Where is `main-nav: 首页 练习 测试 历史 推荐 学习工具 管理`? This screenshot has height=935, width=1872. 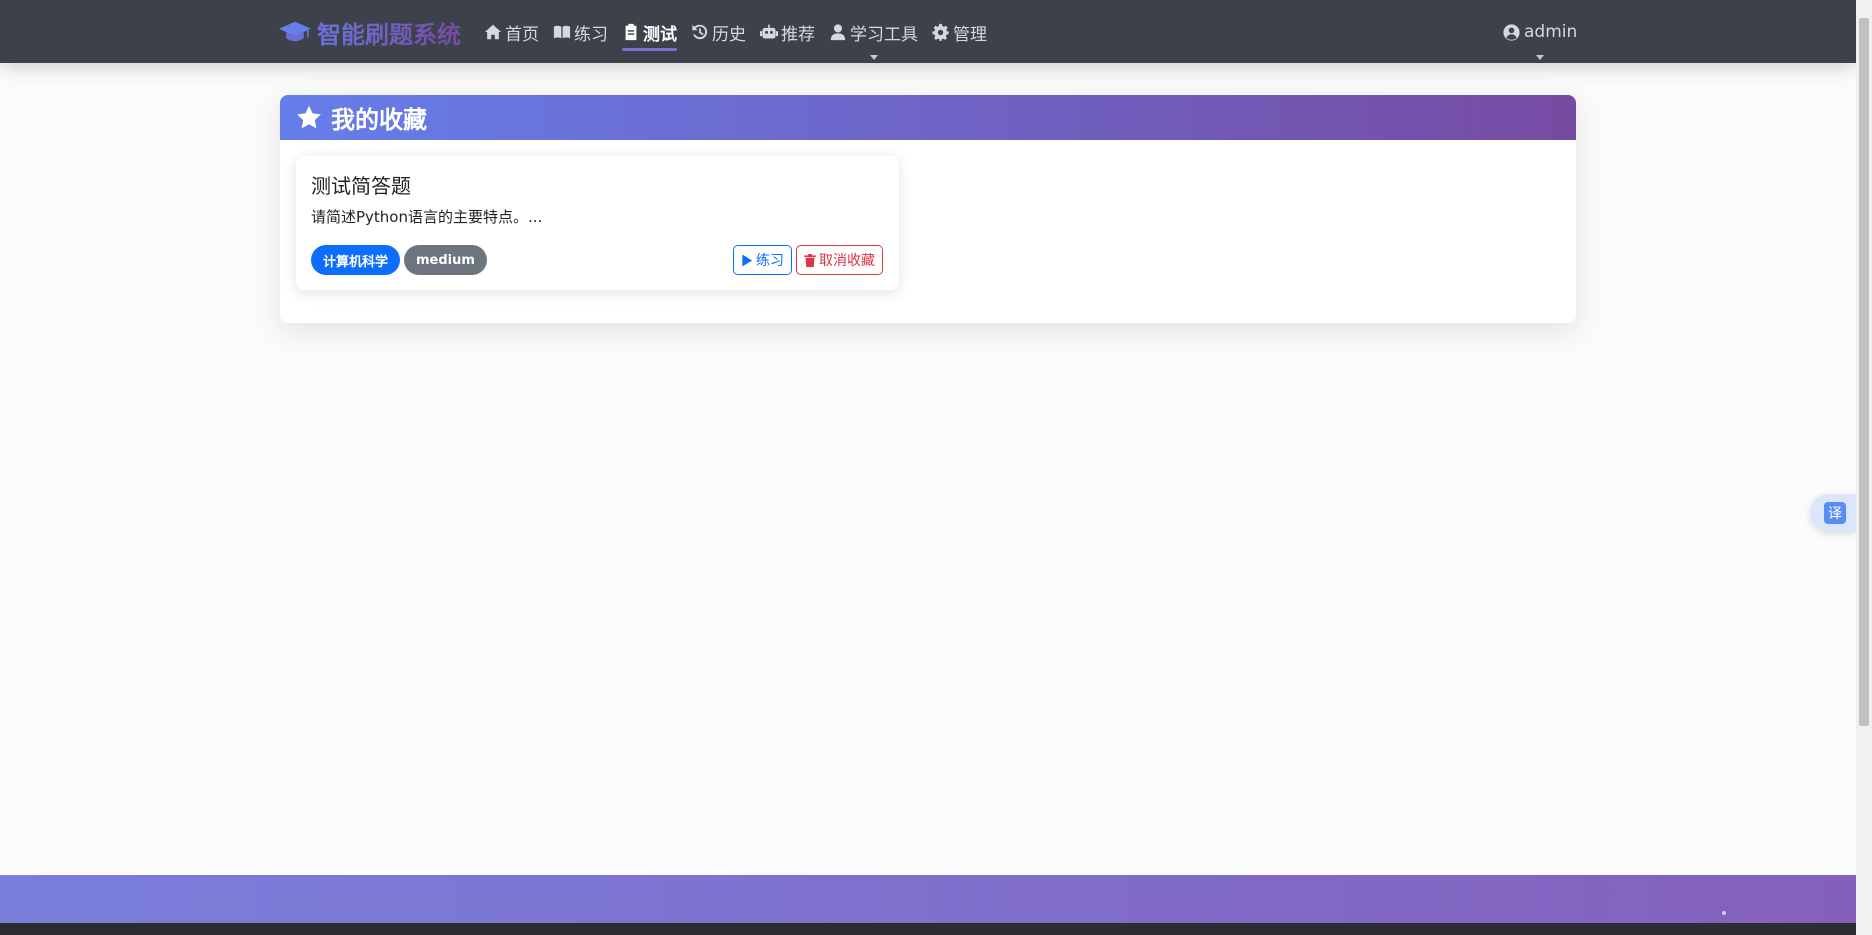
main-nav: 首页 练习 测试 历史 推荐 学习工具 管理 is located at coordinates (742, 39).